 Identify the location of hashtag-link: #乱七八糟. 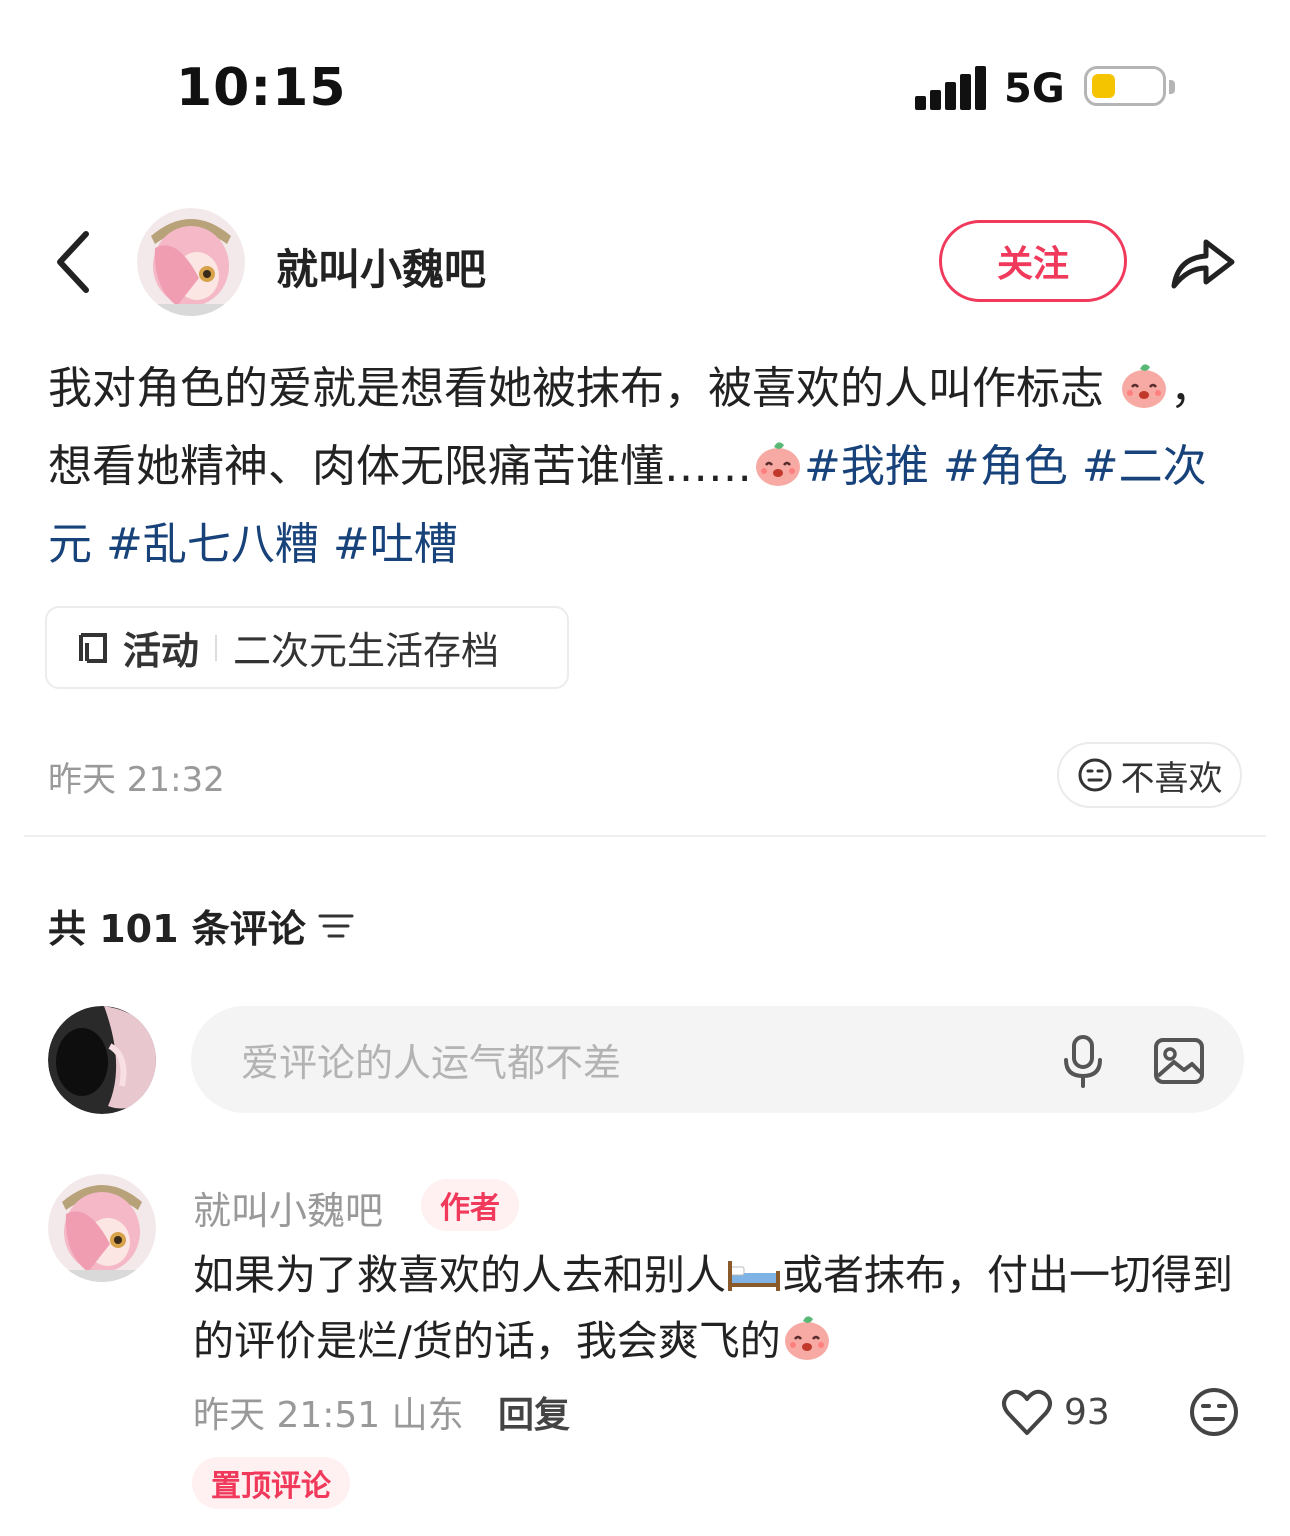
(212, 544).